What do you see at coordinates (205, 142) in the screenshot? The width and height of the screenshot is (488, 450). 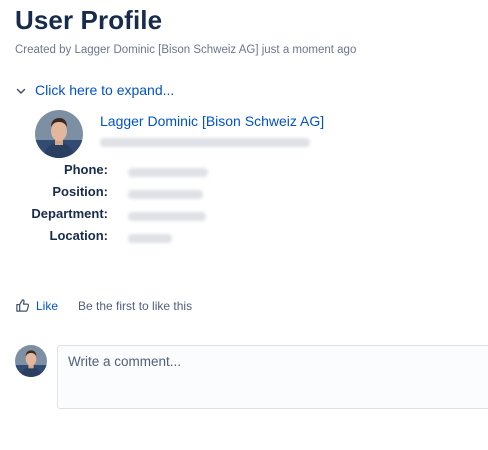 I see `profile-email-redacted` at bounding box center [205, 142].